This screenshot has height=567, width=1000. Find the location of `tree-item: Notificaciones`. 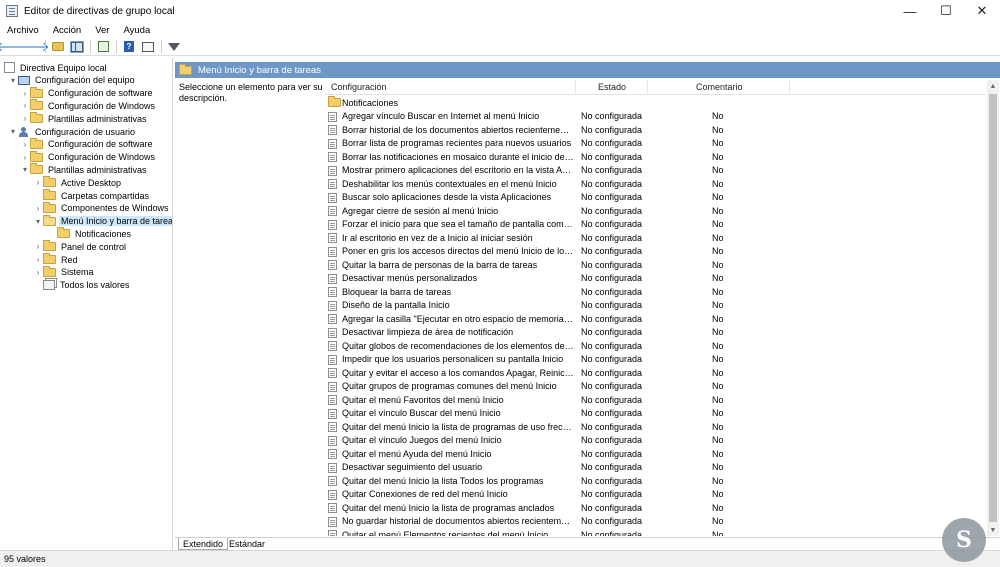

tree-item: Notificaciones is located at coordinates (90, 233).